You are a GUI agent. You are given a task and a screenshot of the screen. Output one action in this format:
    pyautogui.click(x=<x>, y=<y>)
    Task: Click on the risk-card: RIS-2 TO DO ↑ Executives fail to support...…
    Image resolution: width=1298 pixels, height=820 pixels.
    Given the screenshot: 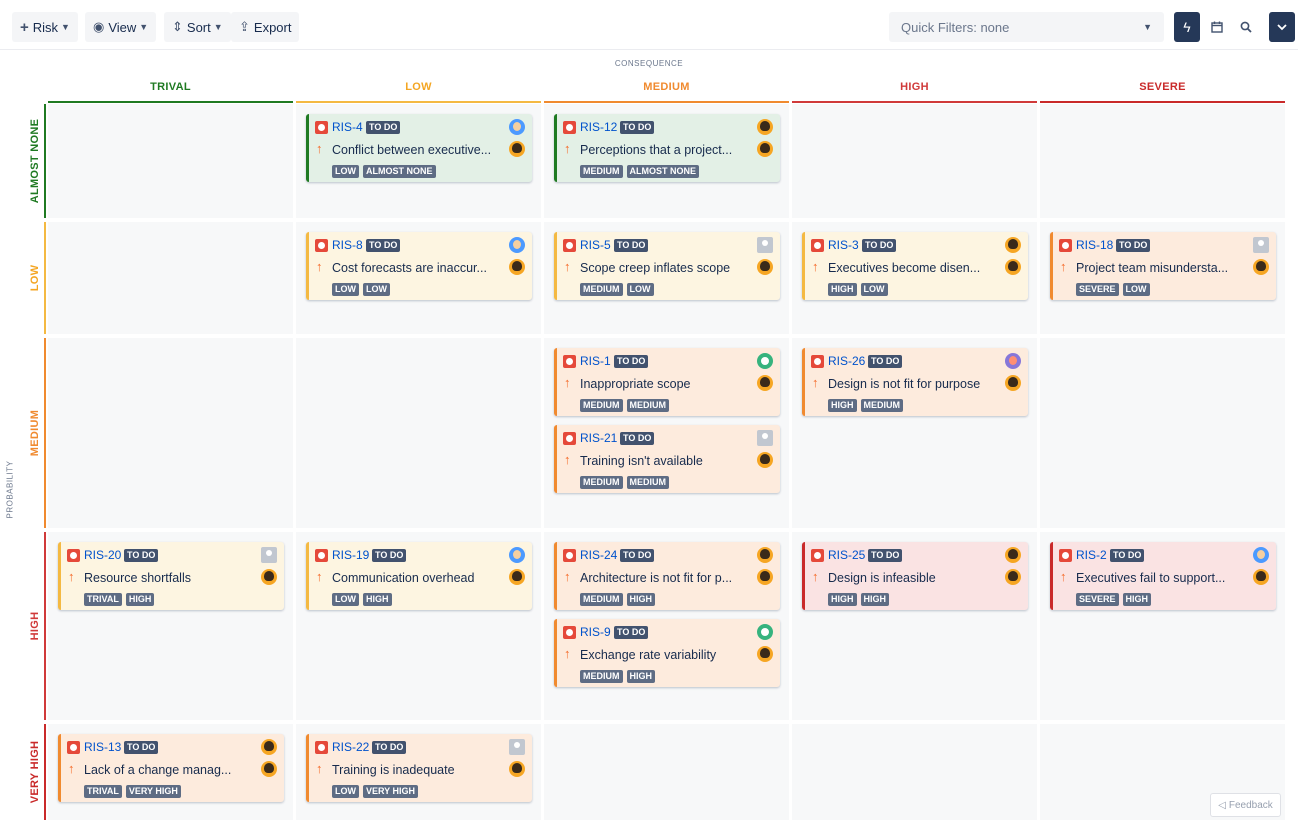 What is the action you would take?
    pyautogui.click(x=1163, y=576)
    